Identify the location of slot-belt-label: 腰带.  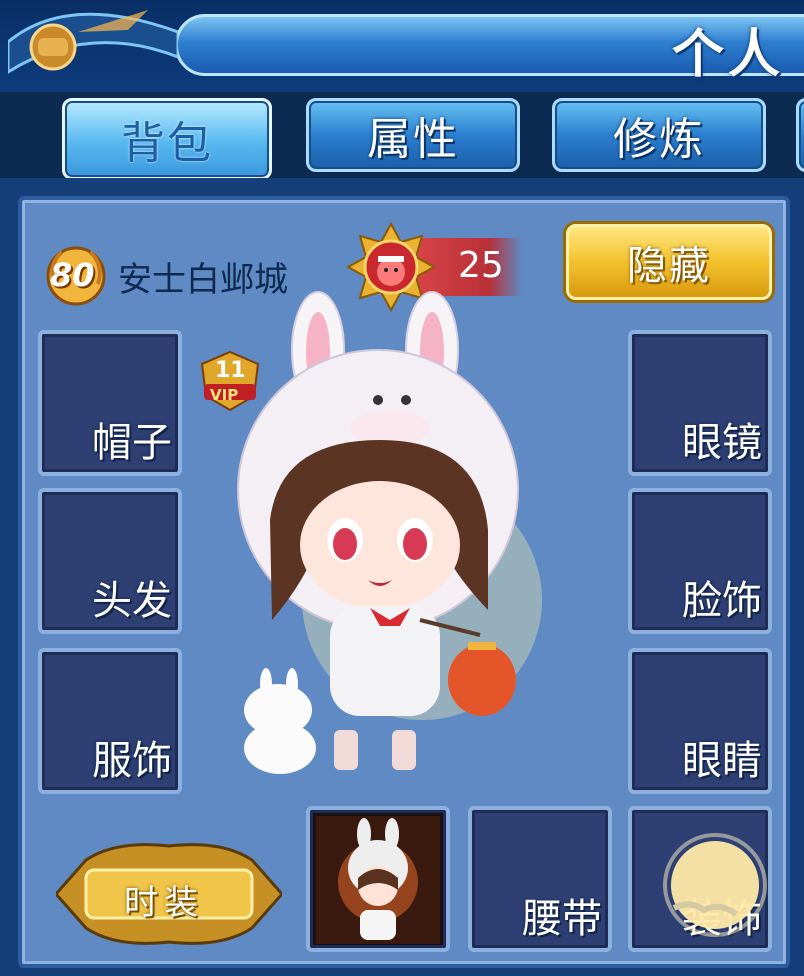
(562, 919).